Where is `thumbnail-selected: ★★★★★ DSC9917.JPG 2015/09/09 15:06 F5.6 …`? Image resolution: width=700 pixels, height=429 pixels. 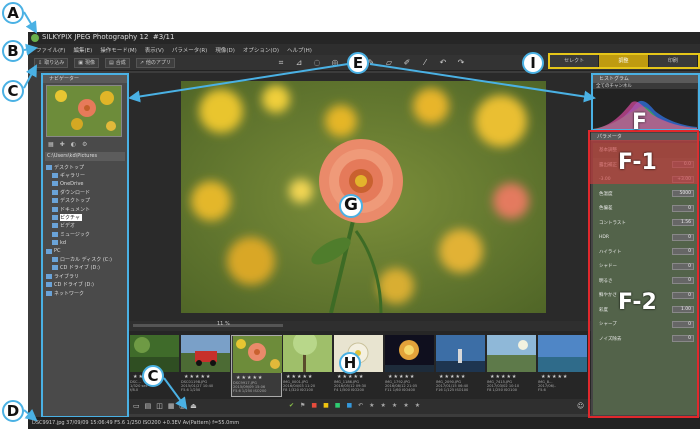 thumbnail-selected: ★★★★★ DSC9917.JPG 2015/09/09 15:06 F5.6 … is located at coordinates (256, 366).